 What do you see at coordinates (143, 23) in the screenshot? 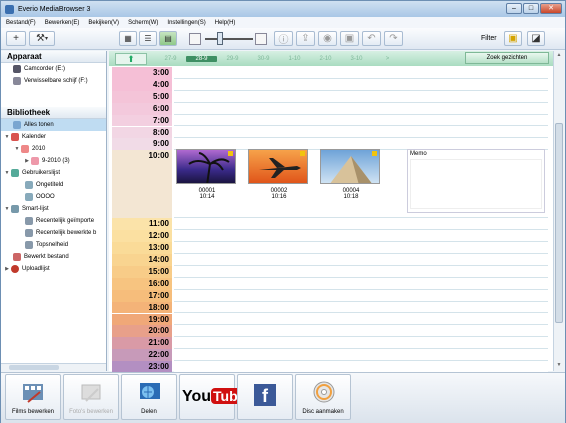
I see `menu-screen: Scherm(W)` at bounding box center [143, 23].